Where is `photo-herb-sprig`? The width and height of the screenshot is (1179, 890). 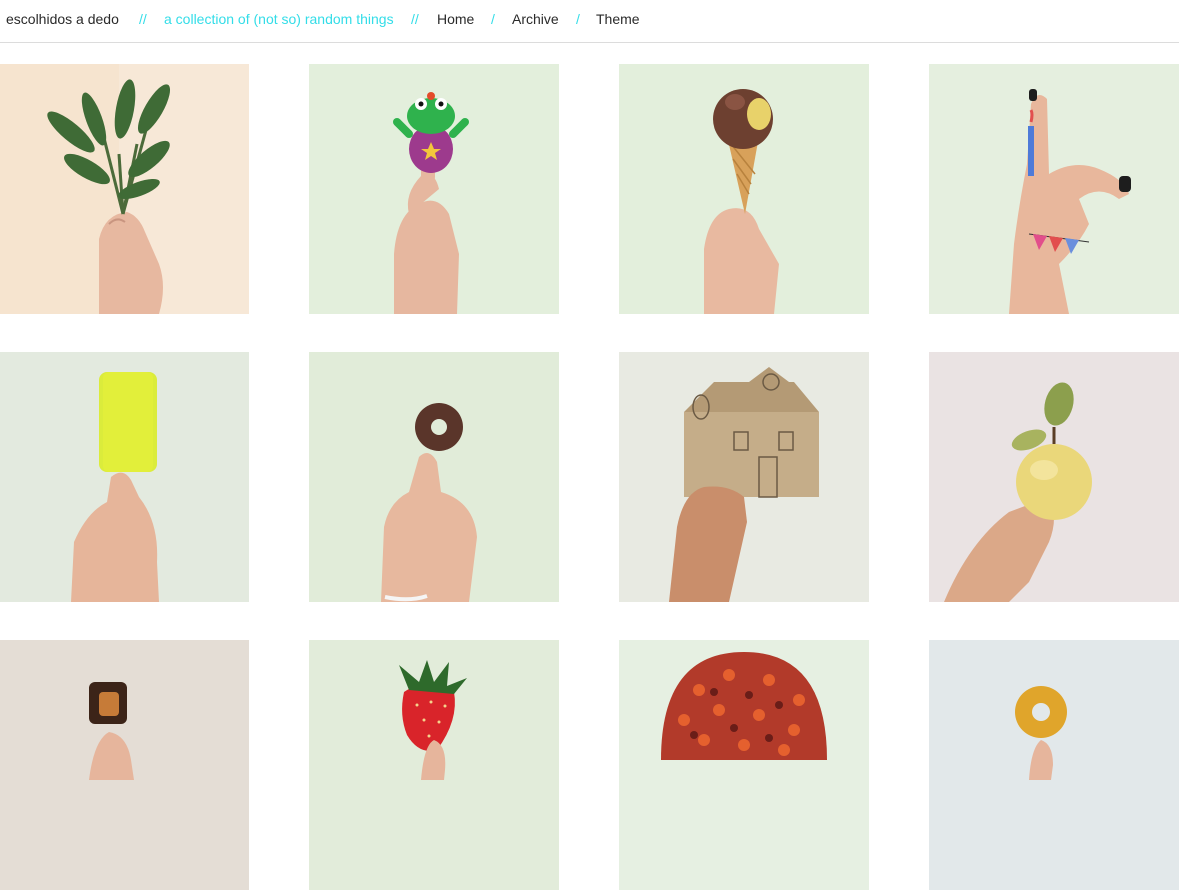 photo-herb-sprig is located at coordinates (124, 189).